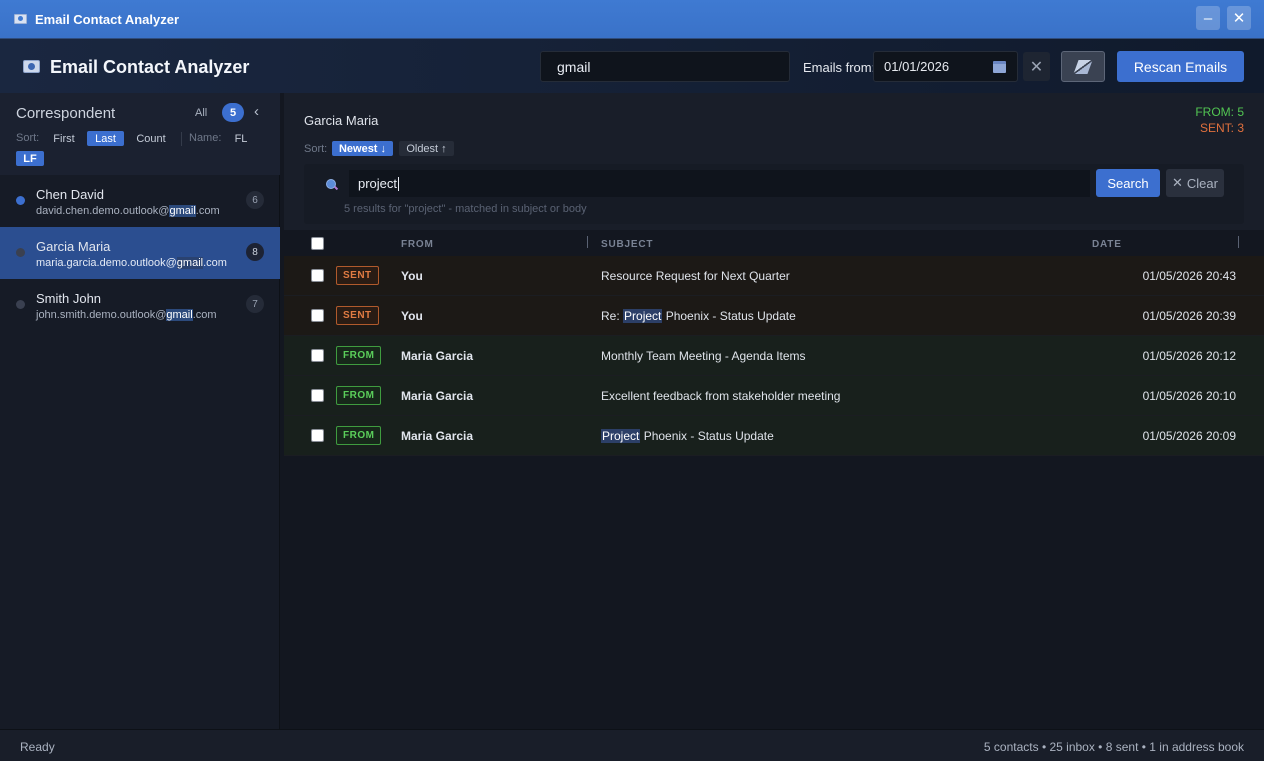 The height and width of the screenshot is (761, 1264). I want to click on name-format-label: Name:, so click(205, 138).